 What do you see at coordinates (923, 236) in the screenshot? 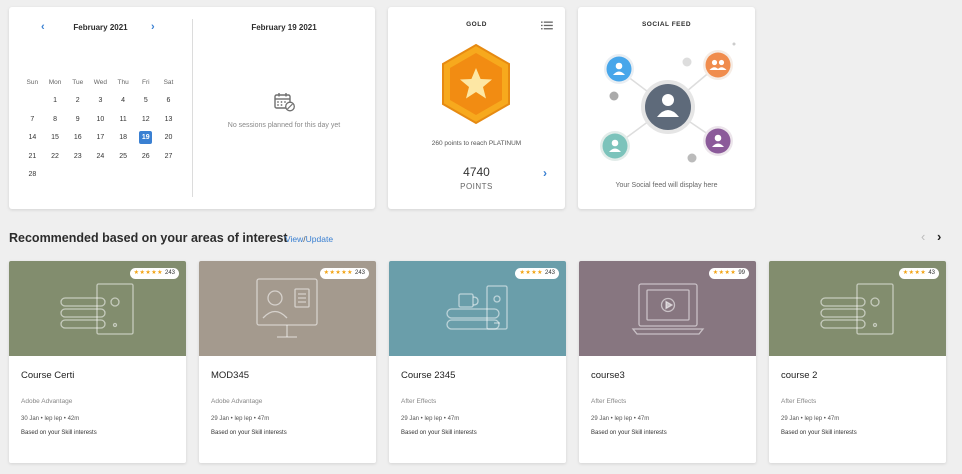
I see `carousel-prev-icon: ‹` at bounding box center [923, 236].